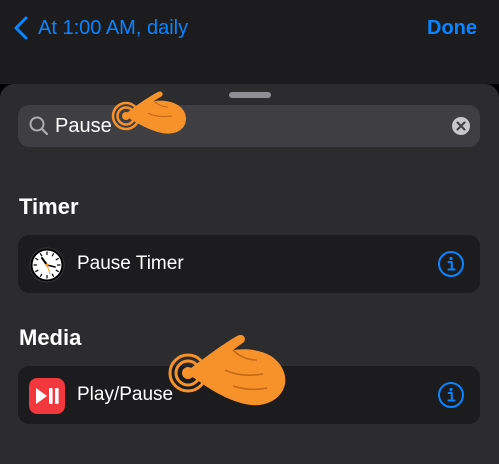 The image size is (499, 464). What do you see at coordinates (39, 126) in the screenshot?
I see `search-icon` at bounding box center [39, 126].